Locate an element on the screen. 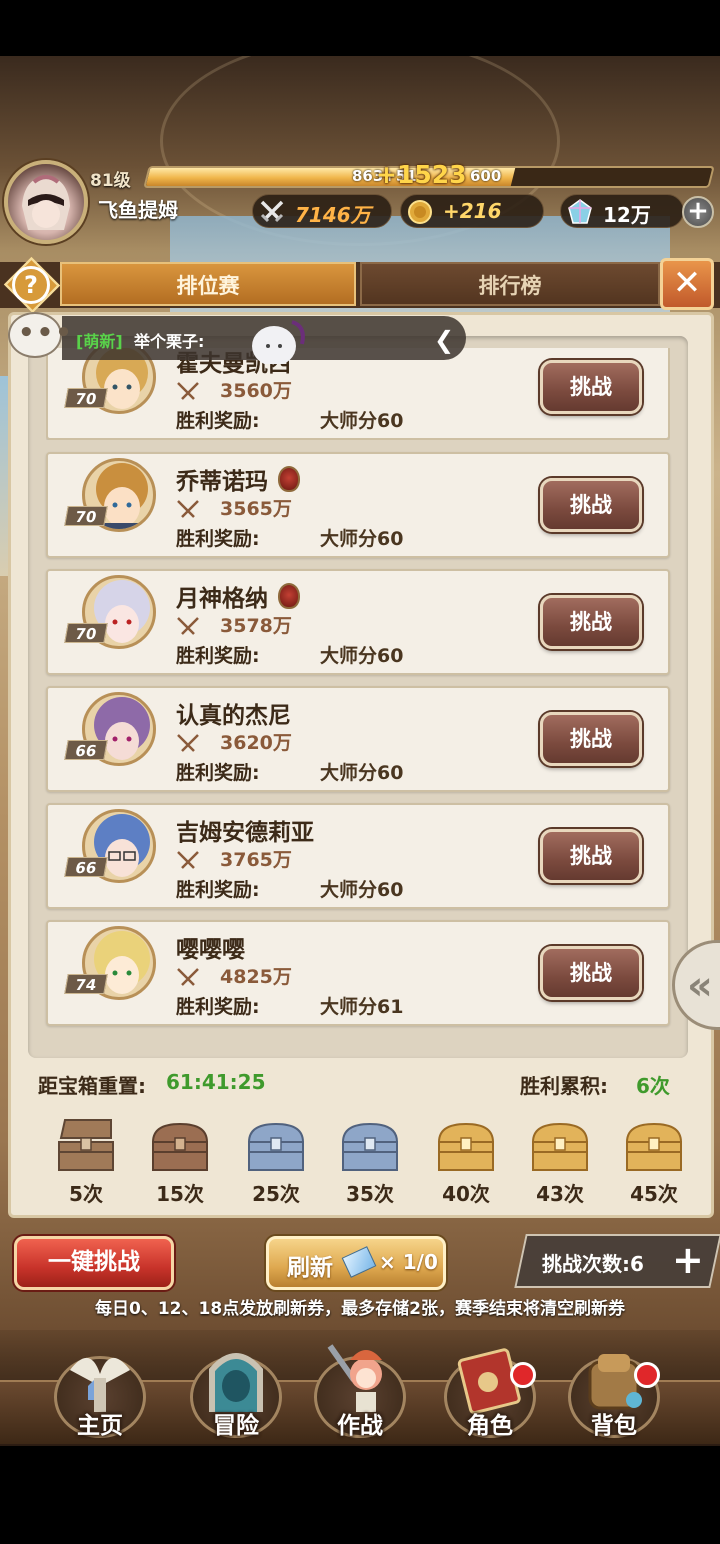  power-display: 7146万 is located at coordinates (322, 211).